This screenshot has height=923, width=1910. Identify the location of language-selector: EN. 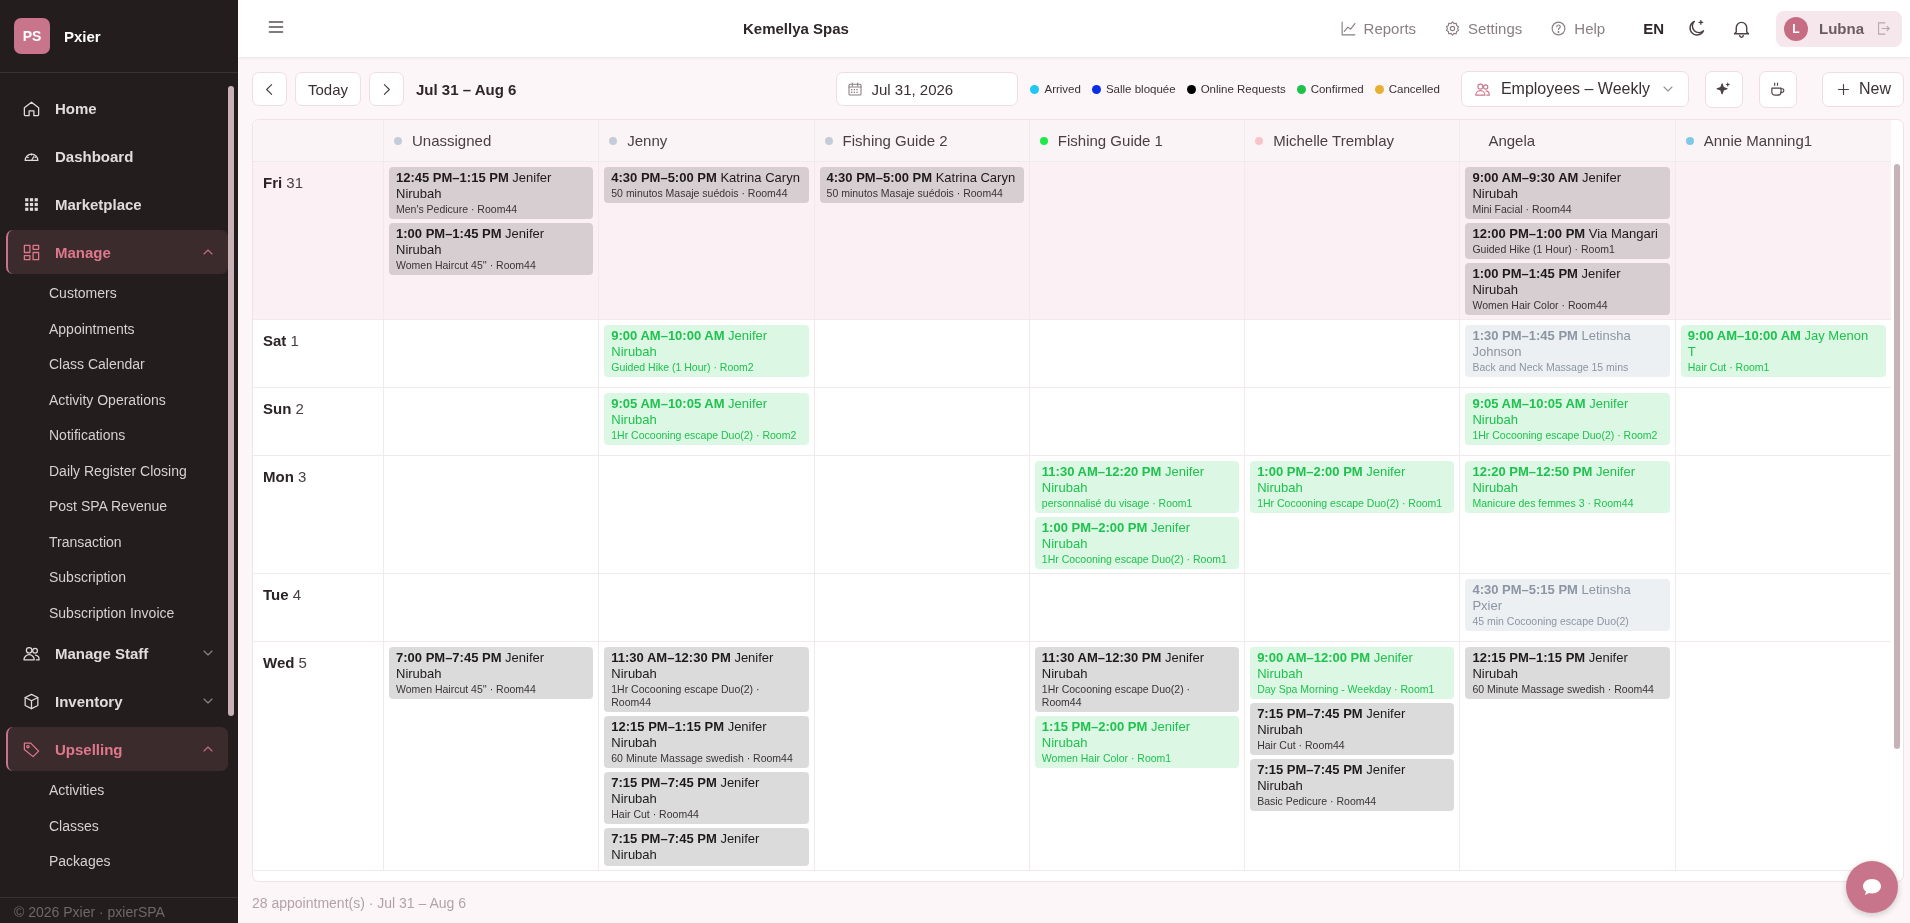
(1653, 28).